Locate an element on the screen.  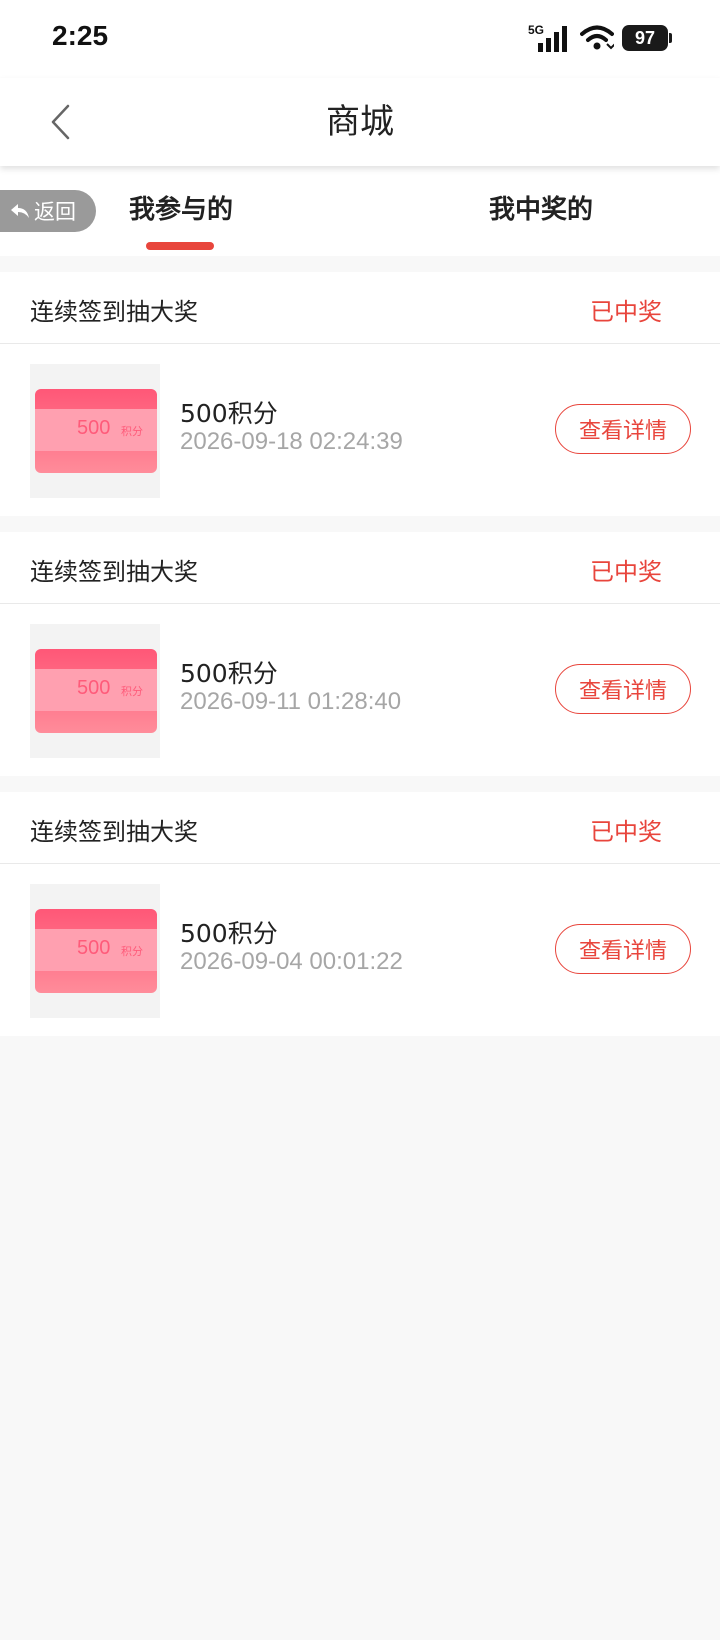
floating-return-button: 返回 is located at coordinates (48, 211).